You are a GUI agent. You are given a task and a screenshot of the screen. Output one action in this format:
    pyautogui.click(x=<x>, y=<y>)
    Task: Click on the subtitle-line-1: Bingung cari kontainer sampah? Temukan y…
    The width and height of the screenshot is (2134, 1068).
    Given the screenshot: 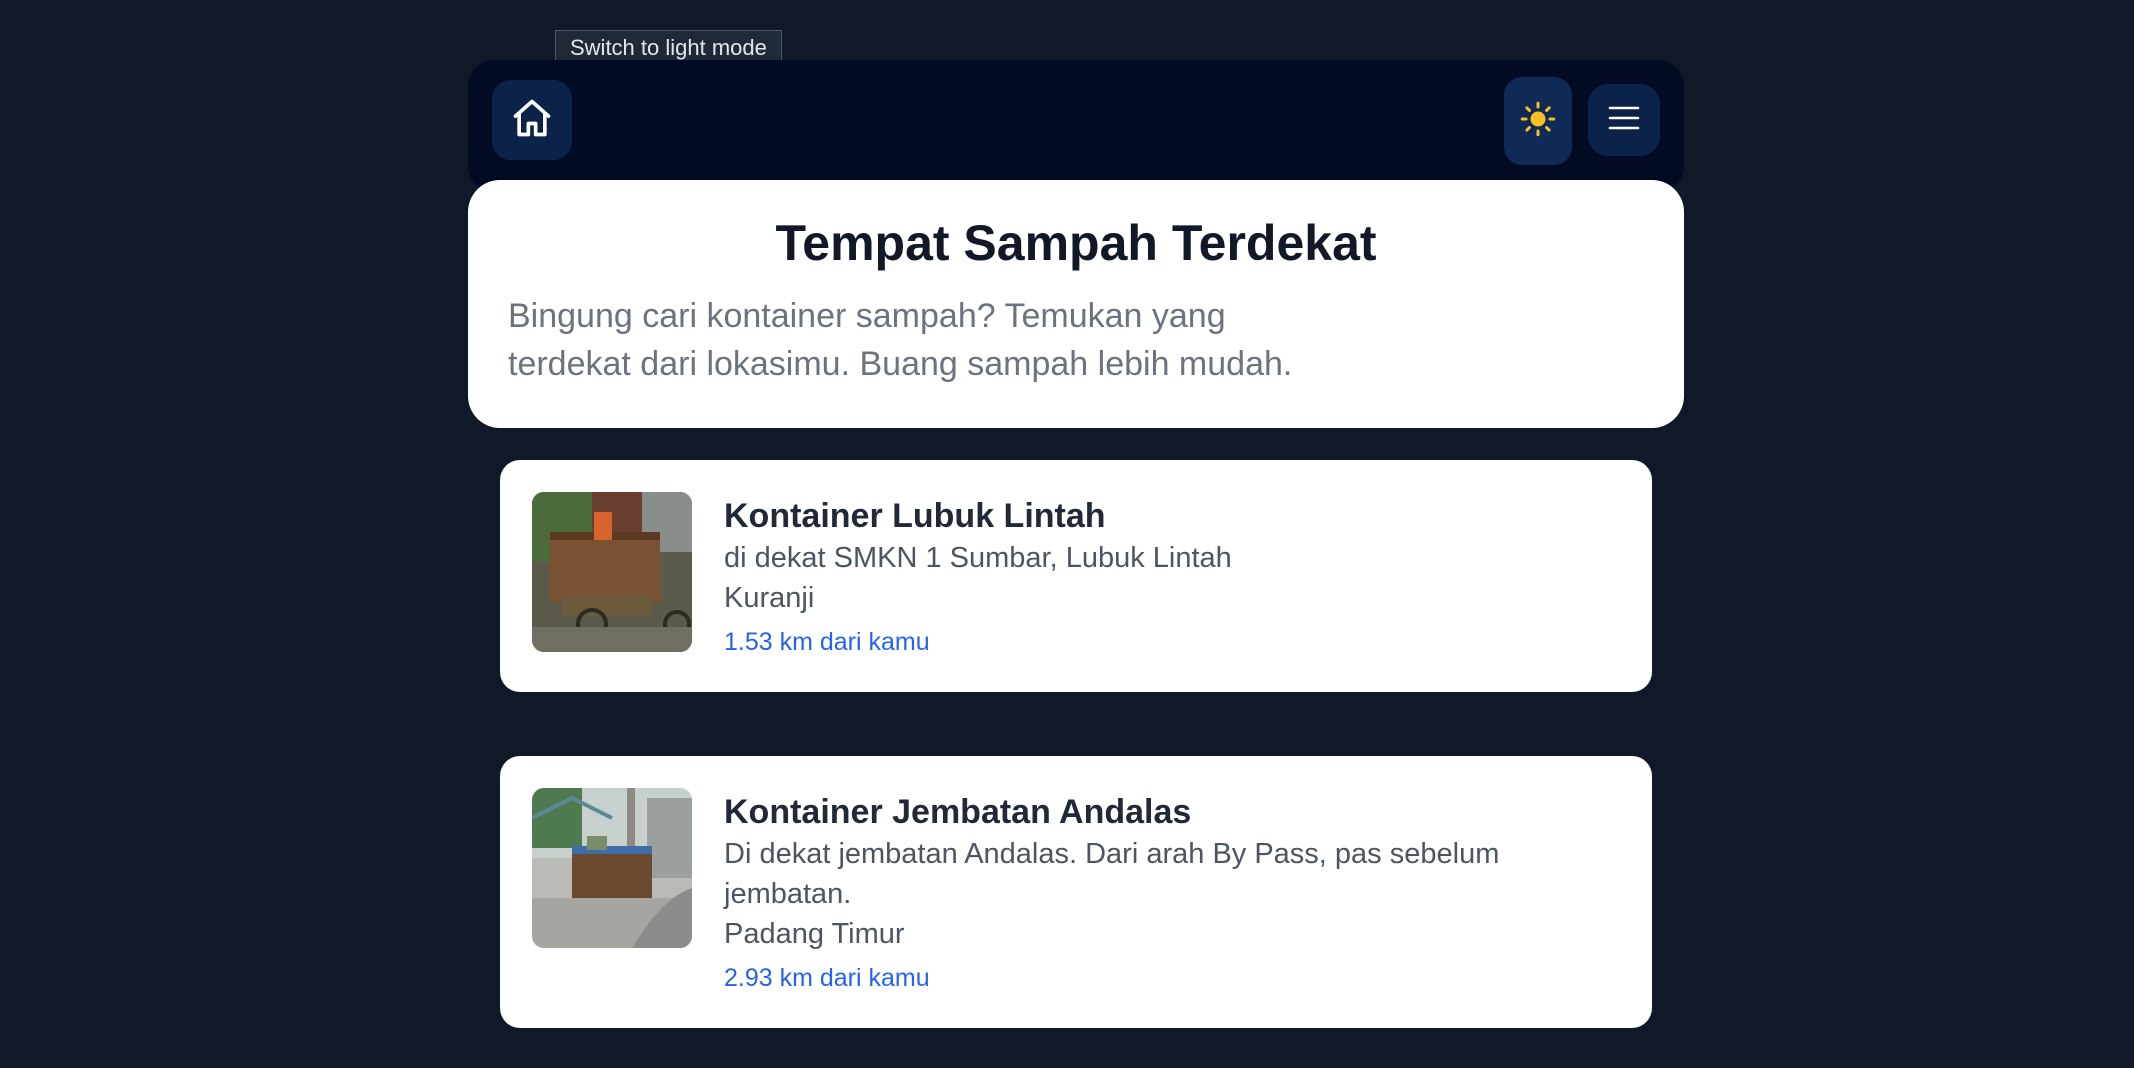 What is the action you would take?
    pyautogui.click(x=867, y=316)
    